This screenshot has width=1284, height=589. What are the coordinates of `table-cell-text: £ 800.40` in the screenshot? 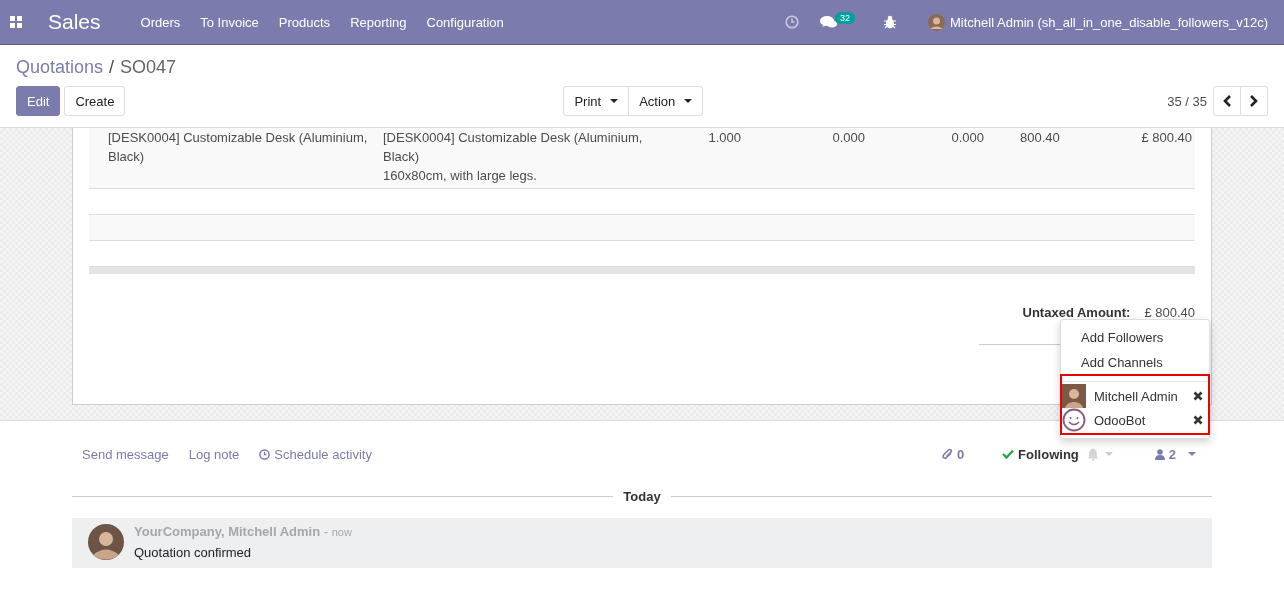 It's located at (1166, 138).